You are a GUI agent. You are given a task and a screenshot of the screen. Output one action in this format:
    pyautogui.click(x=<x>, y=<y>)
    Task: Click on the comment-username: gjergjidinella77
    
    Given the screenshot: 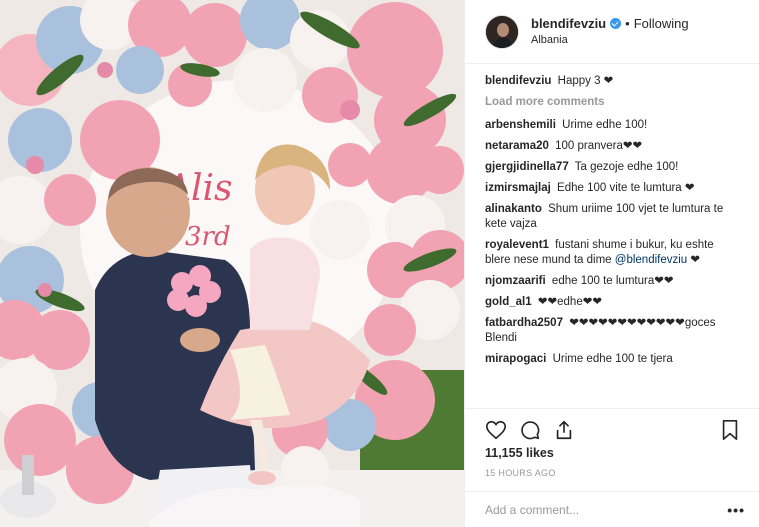 What is the action you would take?
    pyautogui.click(x=527, y=167)
    